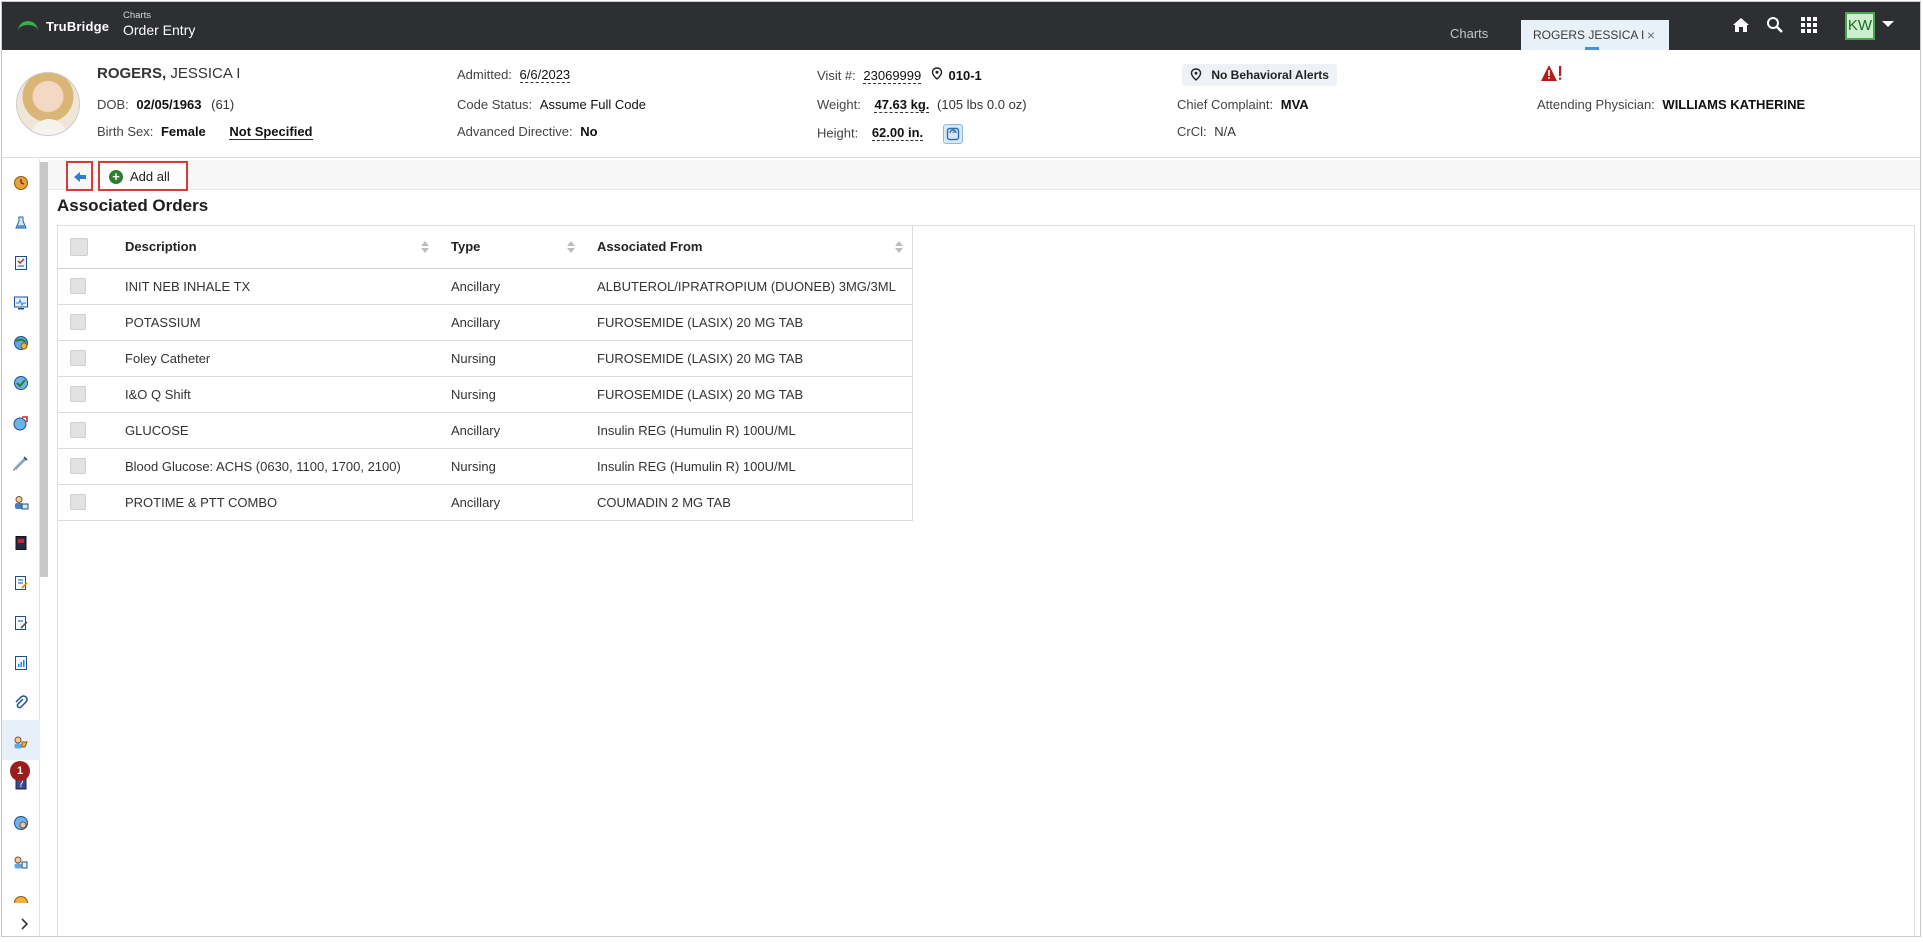 This screenshot has width=1923, height=942. I want to click on rail-vitals-monitor-icon, so click(21, 303).